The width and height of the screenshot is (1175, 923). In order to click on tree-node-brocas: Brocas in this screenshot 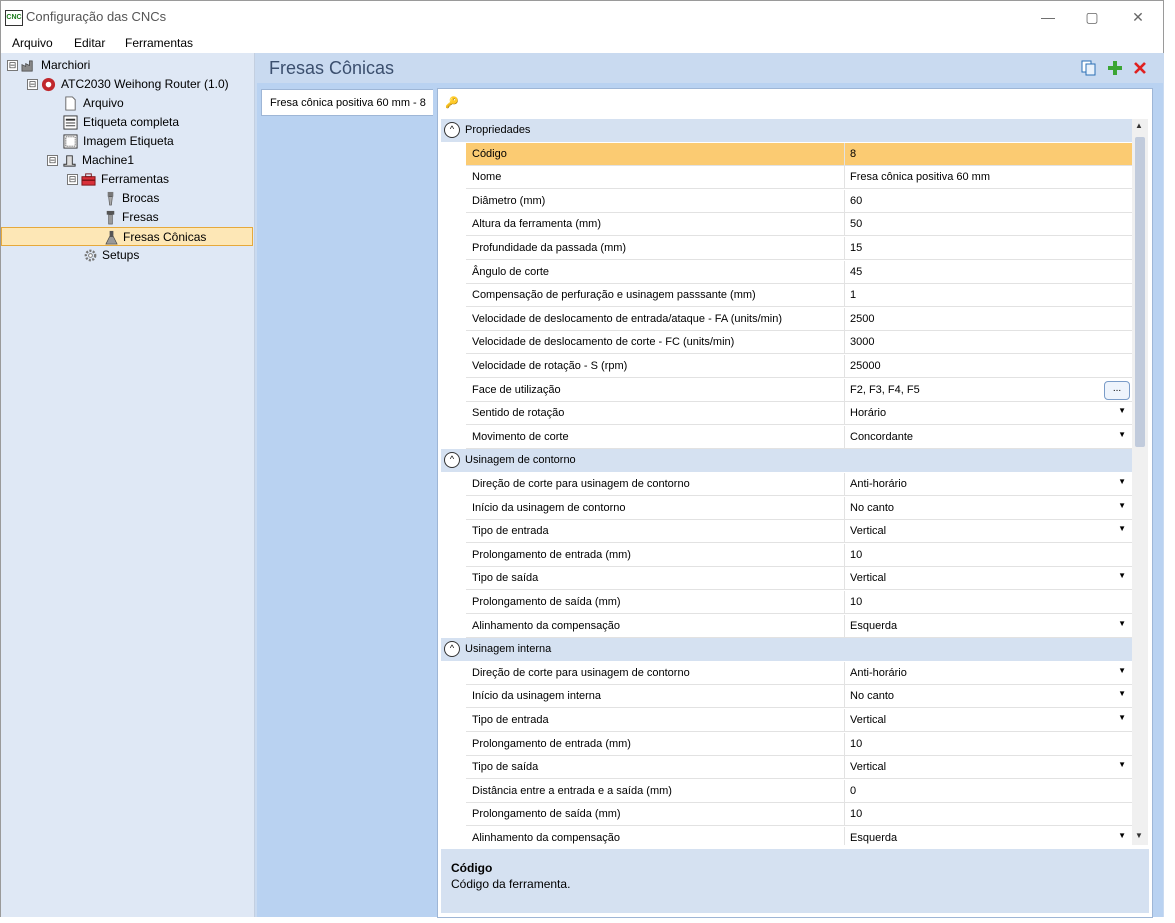, I will do `click(176, 198)`.